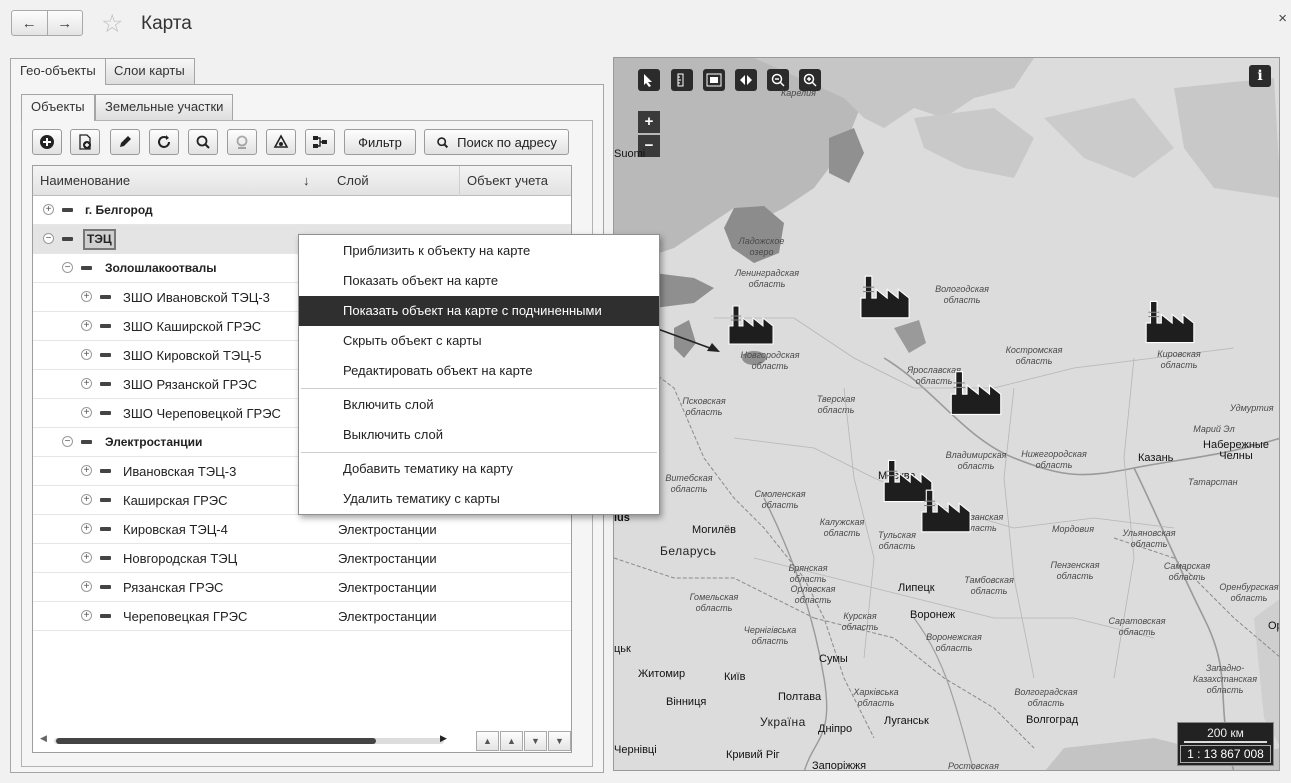 This screenshot has width=1291, height=783. Describe the element at coordinates (515, 181) in the screenshot. I see `column-accounting-object: Объект учета` at that location.